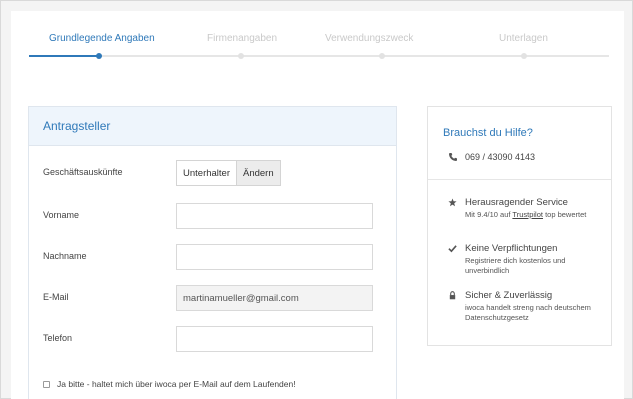  What do you see at coordinates (500, 157) in the screenshot?
I see `phone-number-link: 069 / 43090 4143` at bounding box center [500, 157].